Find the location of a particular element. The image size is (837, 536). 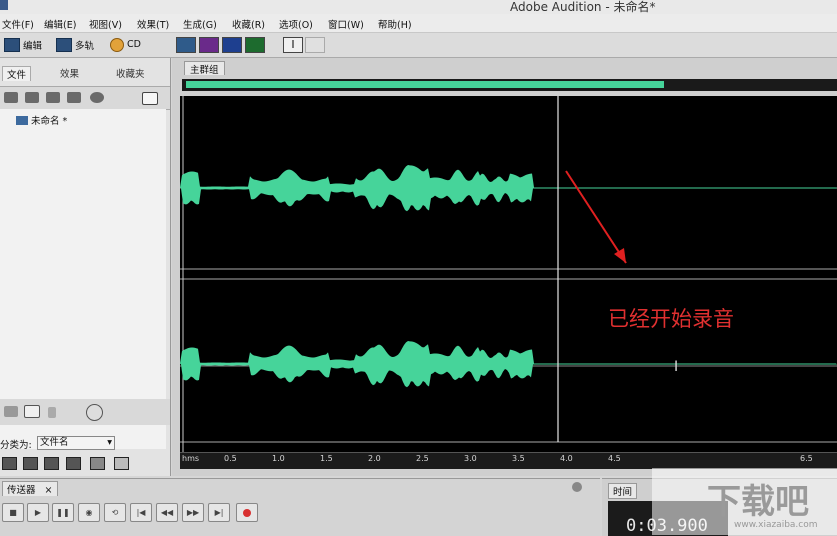

insert-file-icon is located at coordinates (74, 97).